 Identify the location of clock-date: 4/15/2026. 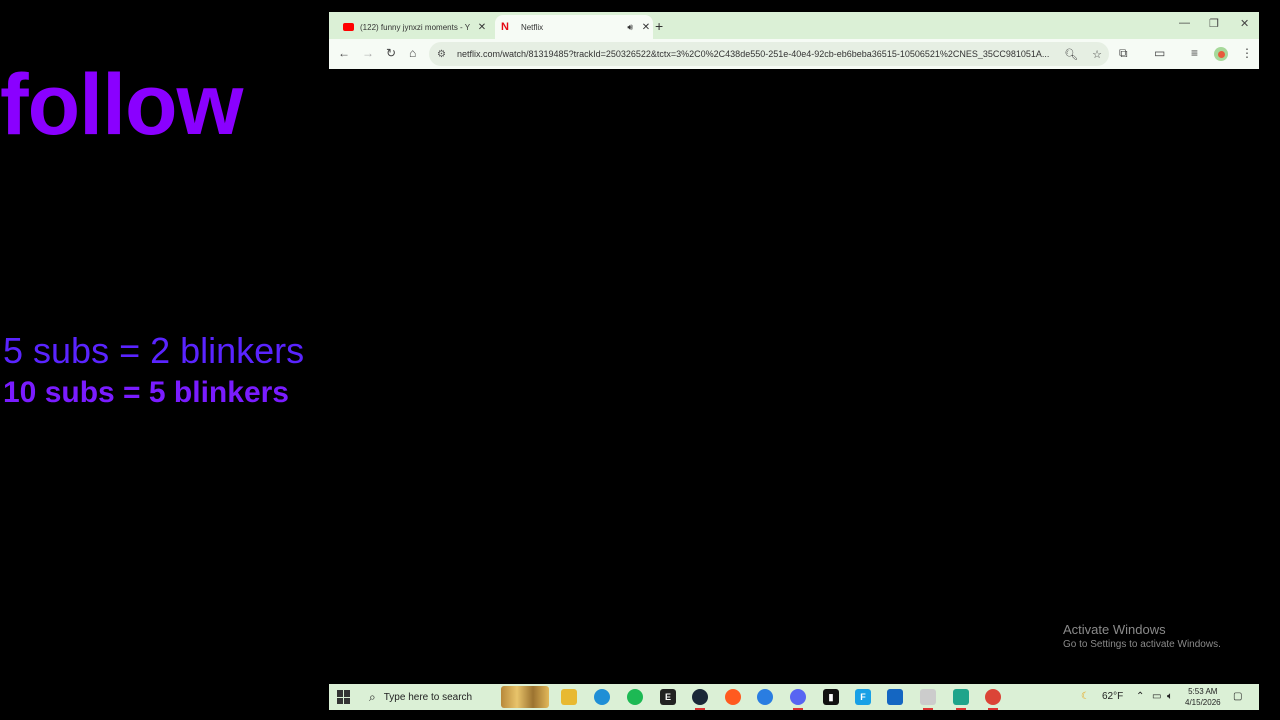
(1203, 702).